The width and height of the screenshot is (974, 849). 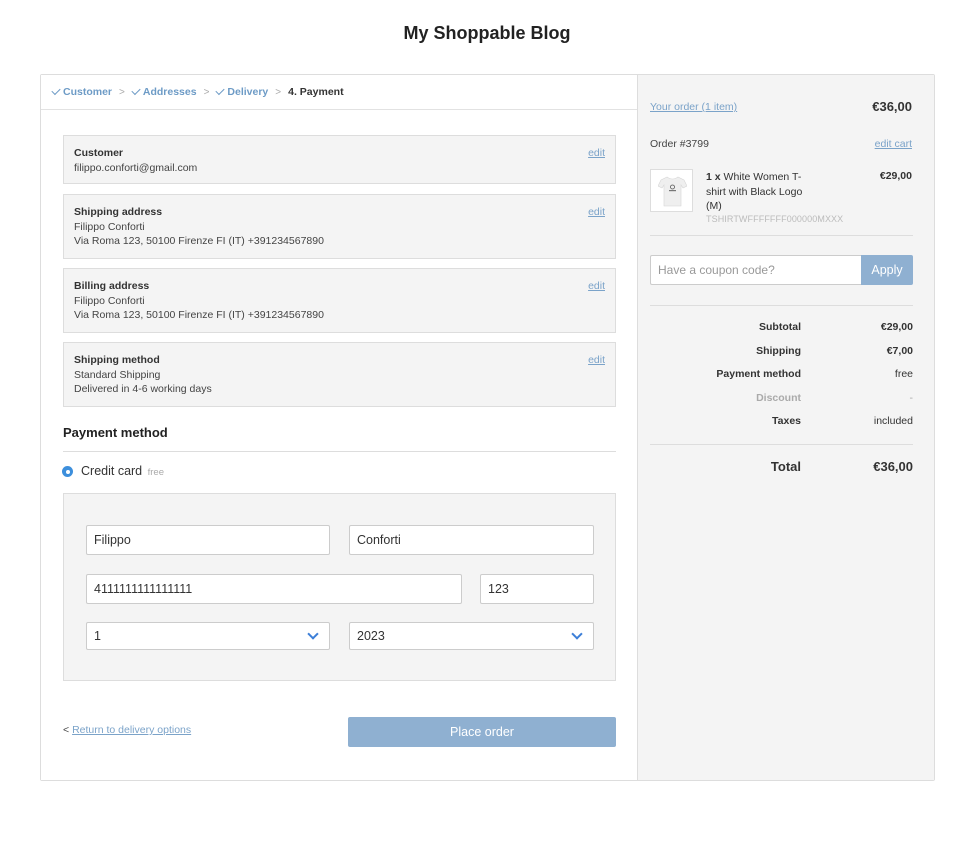 I want to click on breadcrumb-step-customer: Customer, so click(x=82, y=91).